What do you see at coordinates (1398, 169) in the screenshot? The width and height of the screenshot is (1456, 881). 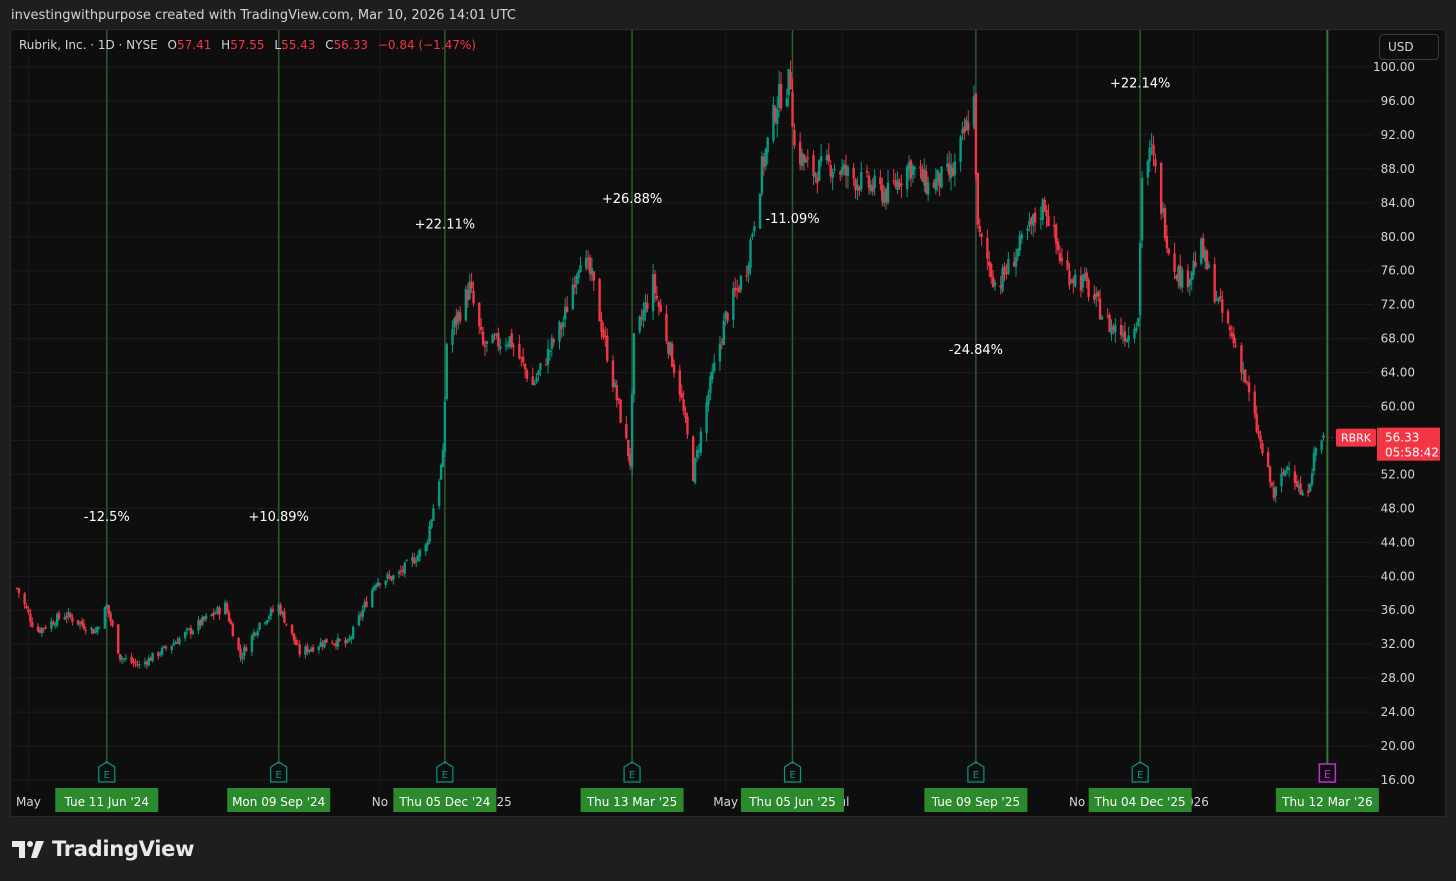 I see `price-tick-label: 88.00` at bounding box center [1398, 169].